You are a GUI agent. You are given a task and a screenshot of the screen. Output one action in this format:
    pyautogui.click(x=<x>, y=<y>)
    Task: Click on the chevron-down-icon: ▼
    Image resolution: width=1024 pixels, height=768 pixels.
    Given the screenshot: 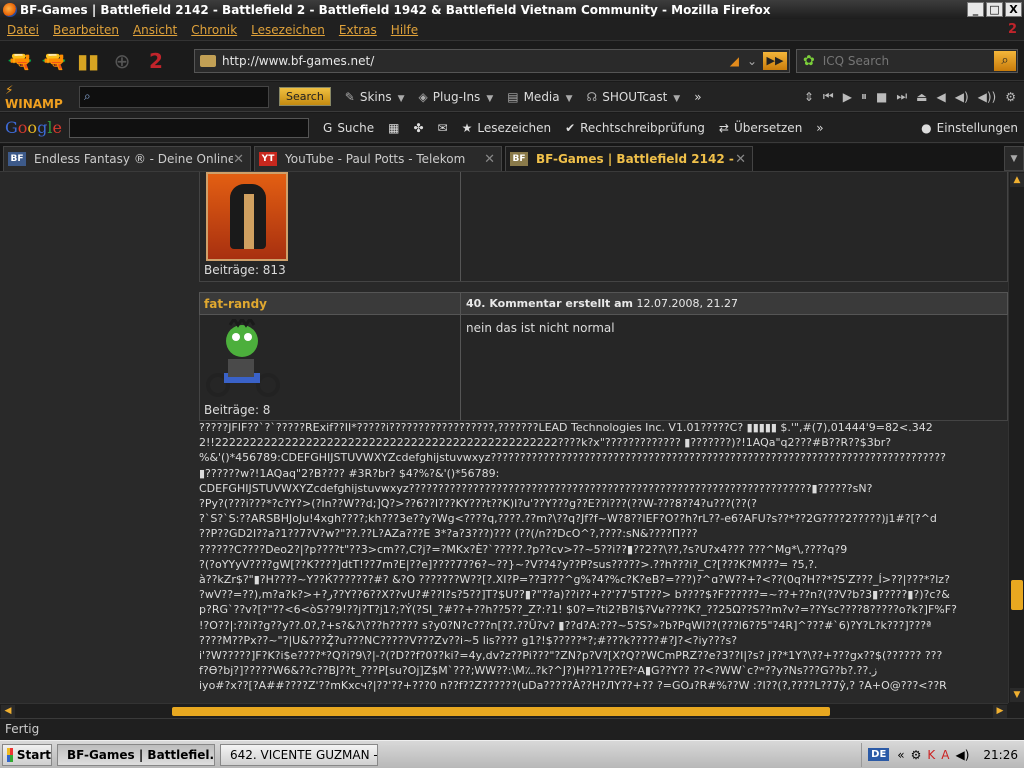 What is the action you would take?
    pyautogui.click(x=401, y=98)
    